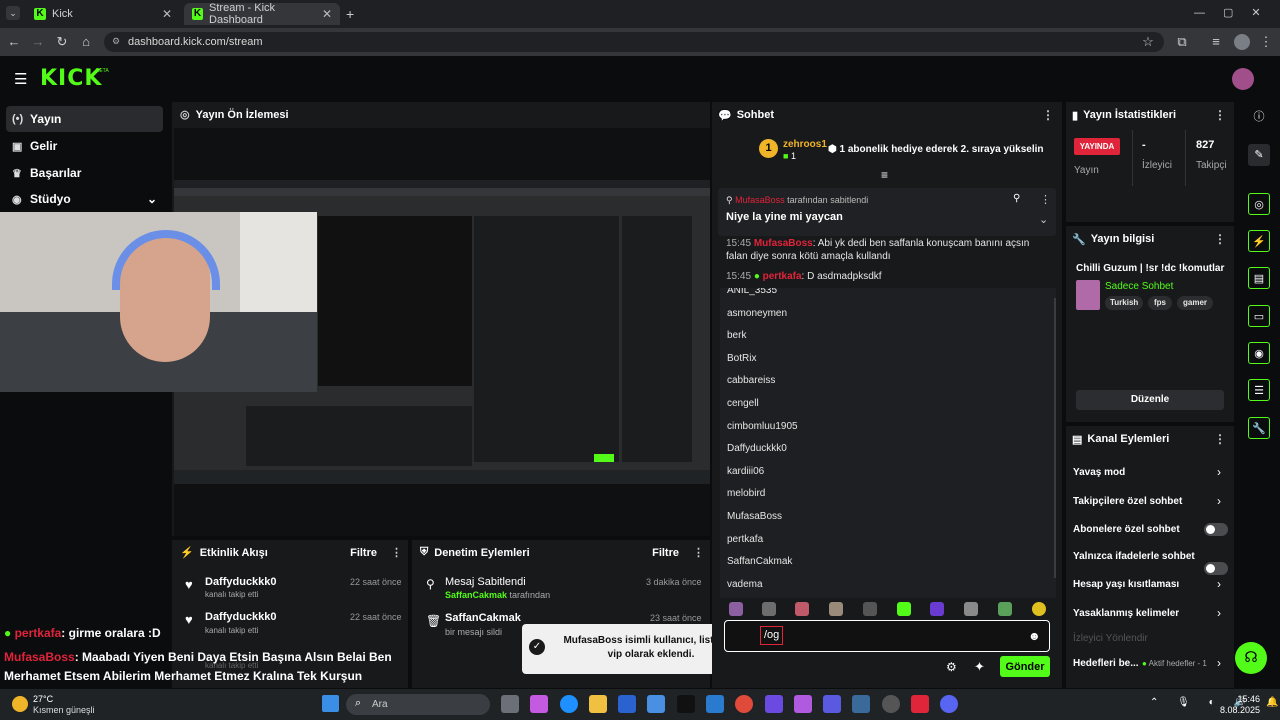  Describe the element at coordinates (1034, 636) in the screenshot. I see `emoji-icon: ☻` at that location.